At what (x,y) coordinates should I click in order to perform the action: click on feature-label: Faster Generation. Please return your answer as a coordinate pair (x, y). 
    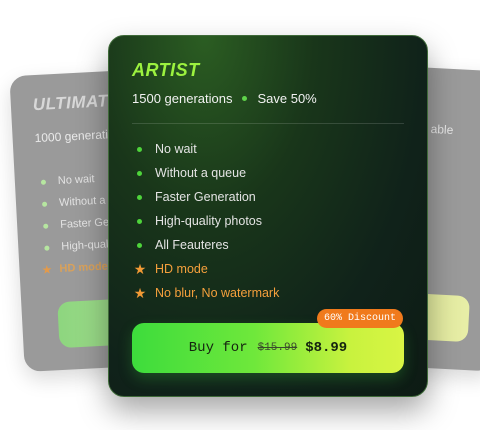
    Looking at the image, I should click on (205, 197).